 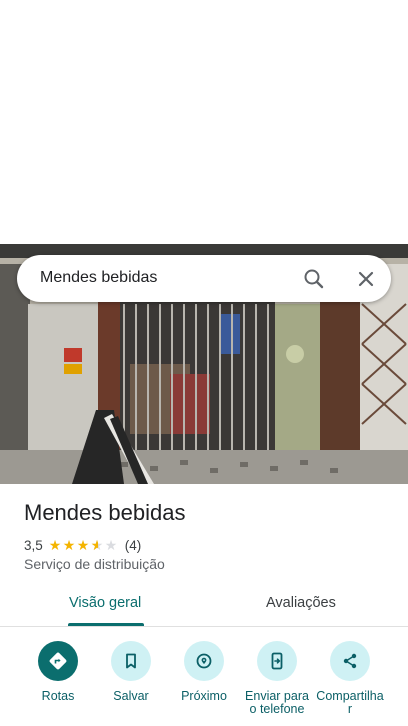 What do you see at coordinates (204, 661) in the screenshot?
I see `nearby-icon` at bounding box center [204, 661].